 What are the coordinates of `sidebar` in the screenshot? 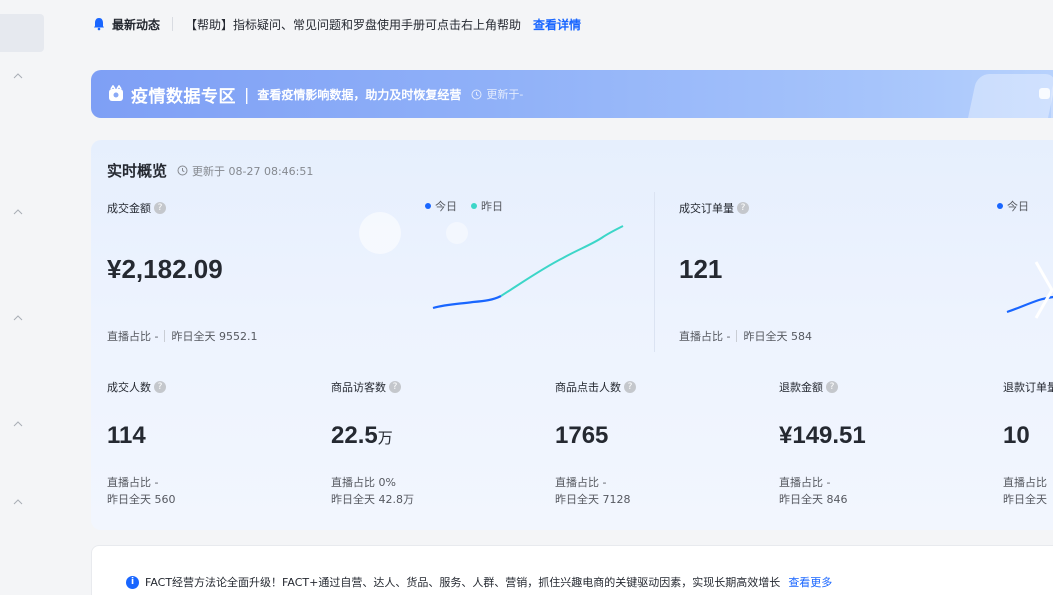 It's located at (23, 297).